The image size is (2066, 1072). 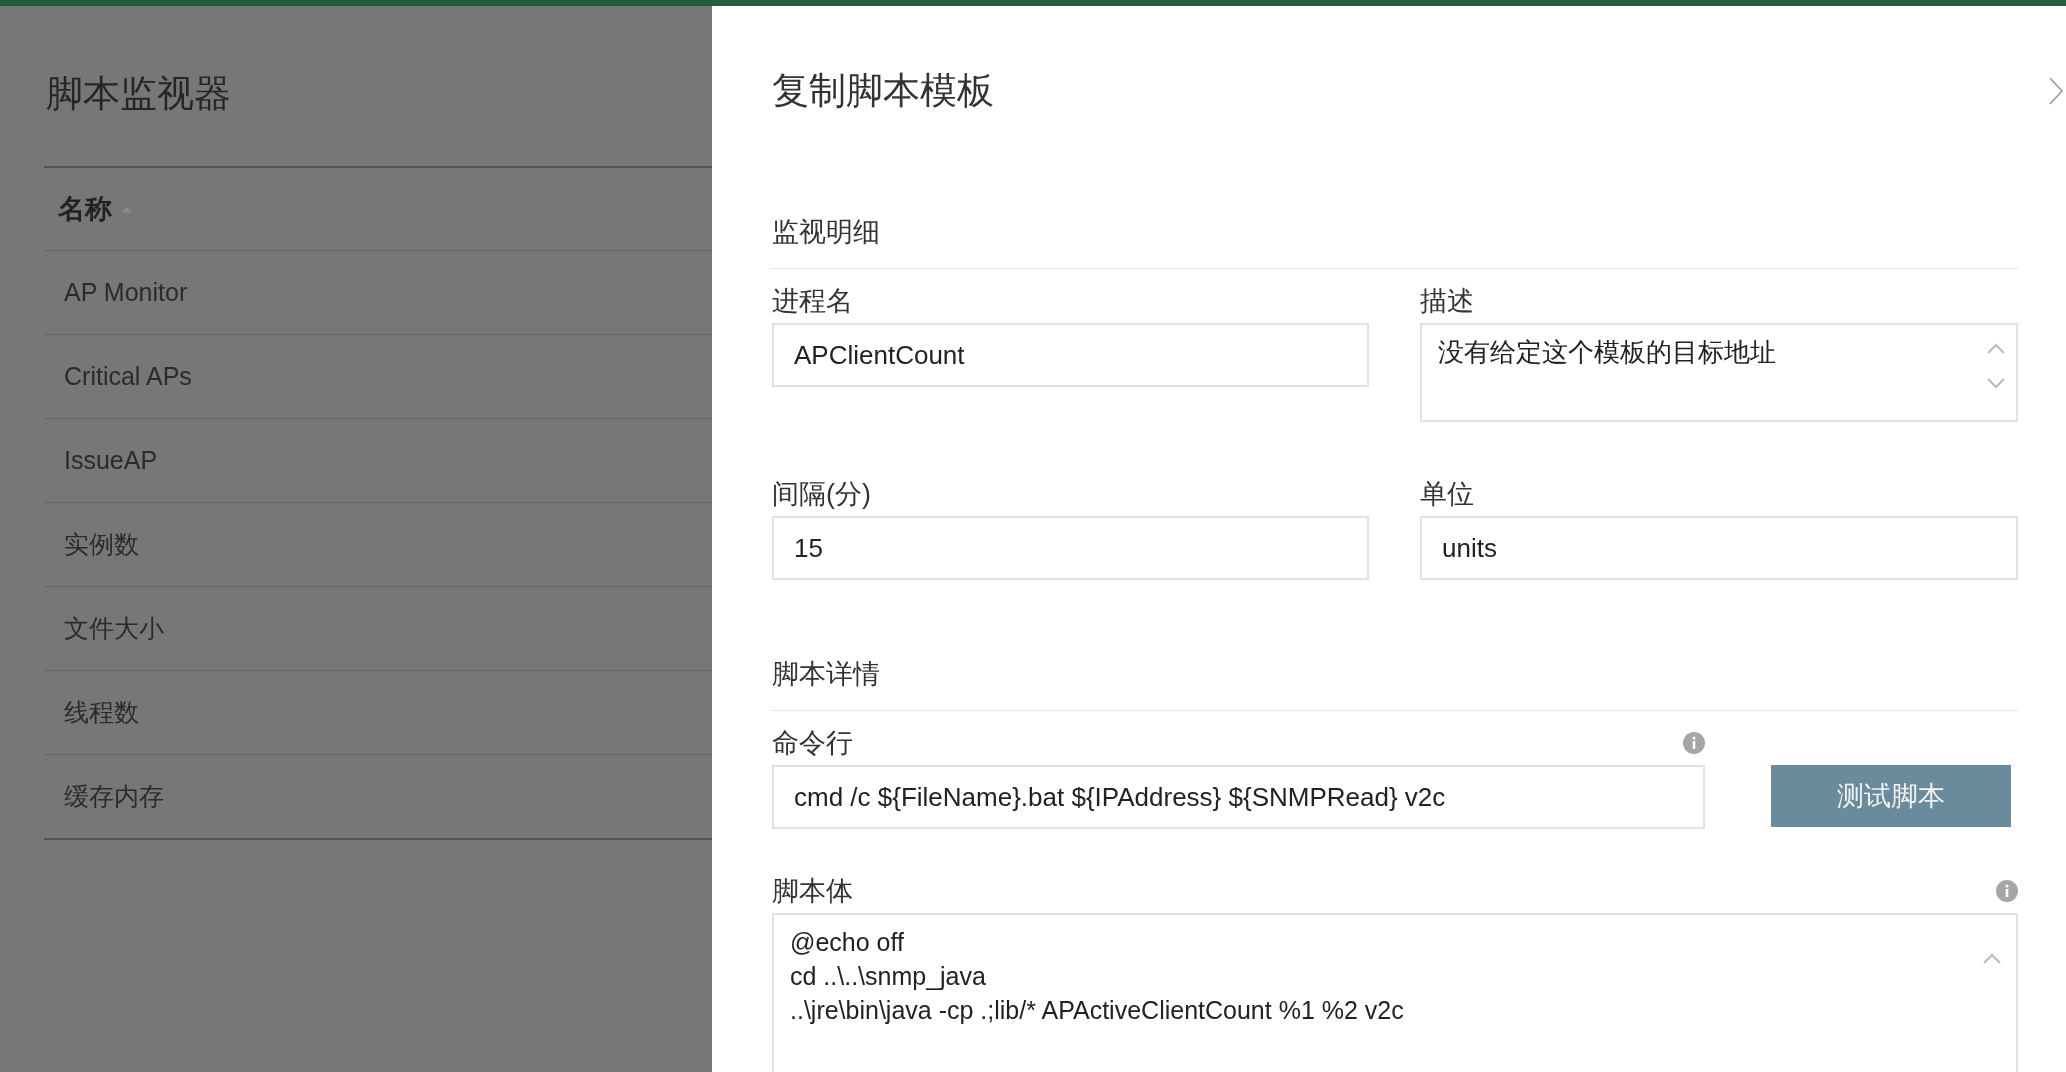 What do you see at coordinates (1891, 796) in the screenshot?
I see `test-script-button: 测试脚本` at bounding box center [1891, 796].